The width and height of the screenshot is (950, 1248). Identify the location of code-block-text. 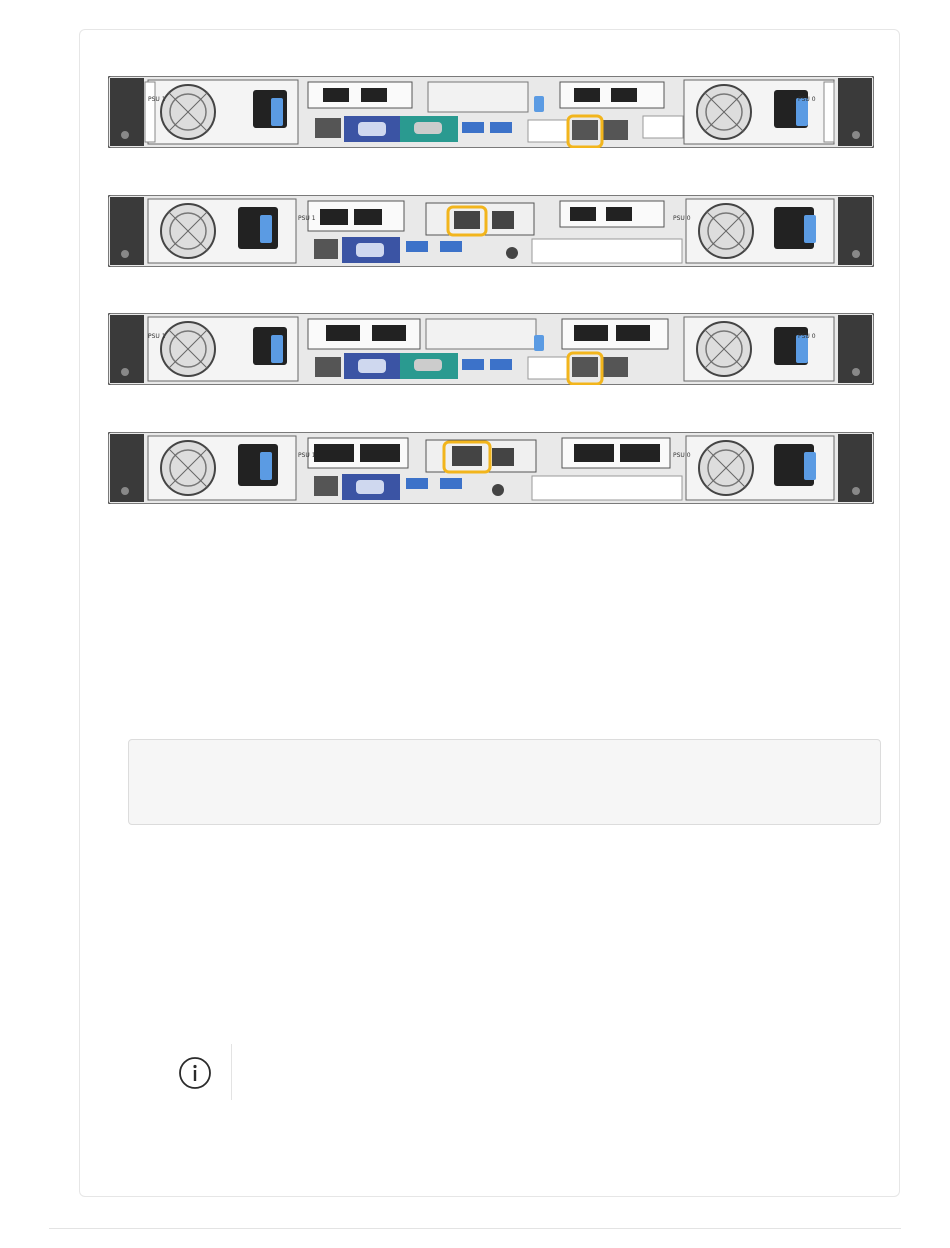
(504, 750).